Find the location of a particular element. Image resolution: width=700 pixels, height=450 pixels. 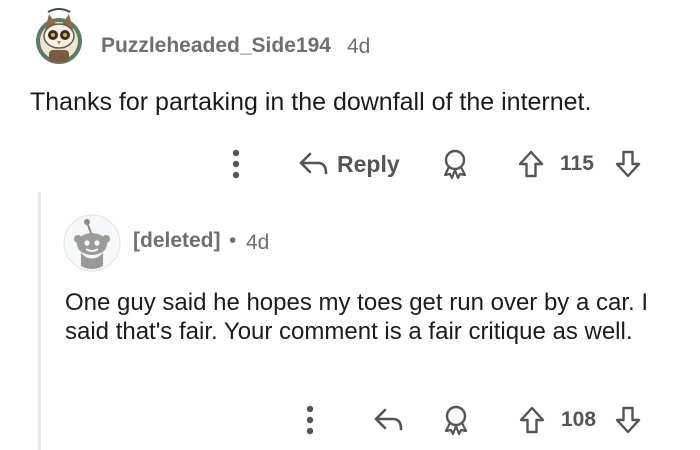

vote-score: 108 is located at coordinates (579, 419).